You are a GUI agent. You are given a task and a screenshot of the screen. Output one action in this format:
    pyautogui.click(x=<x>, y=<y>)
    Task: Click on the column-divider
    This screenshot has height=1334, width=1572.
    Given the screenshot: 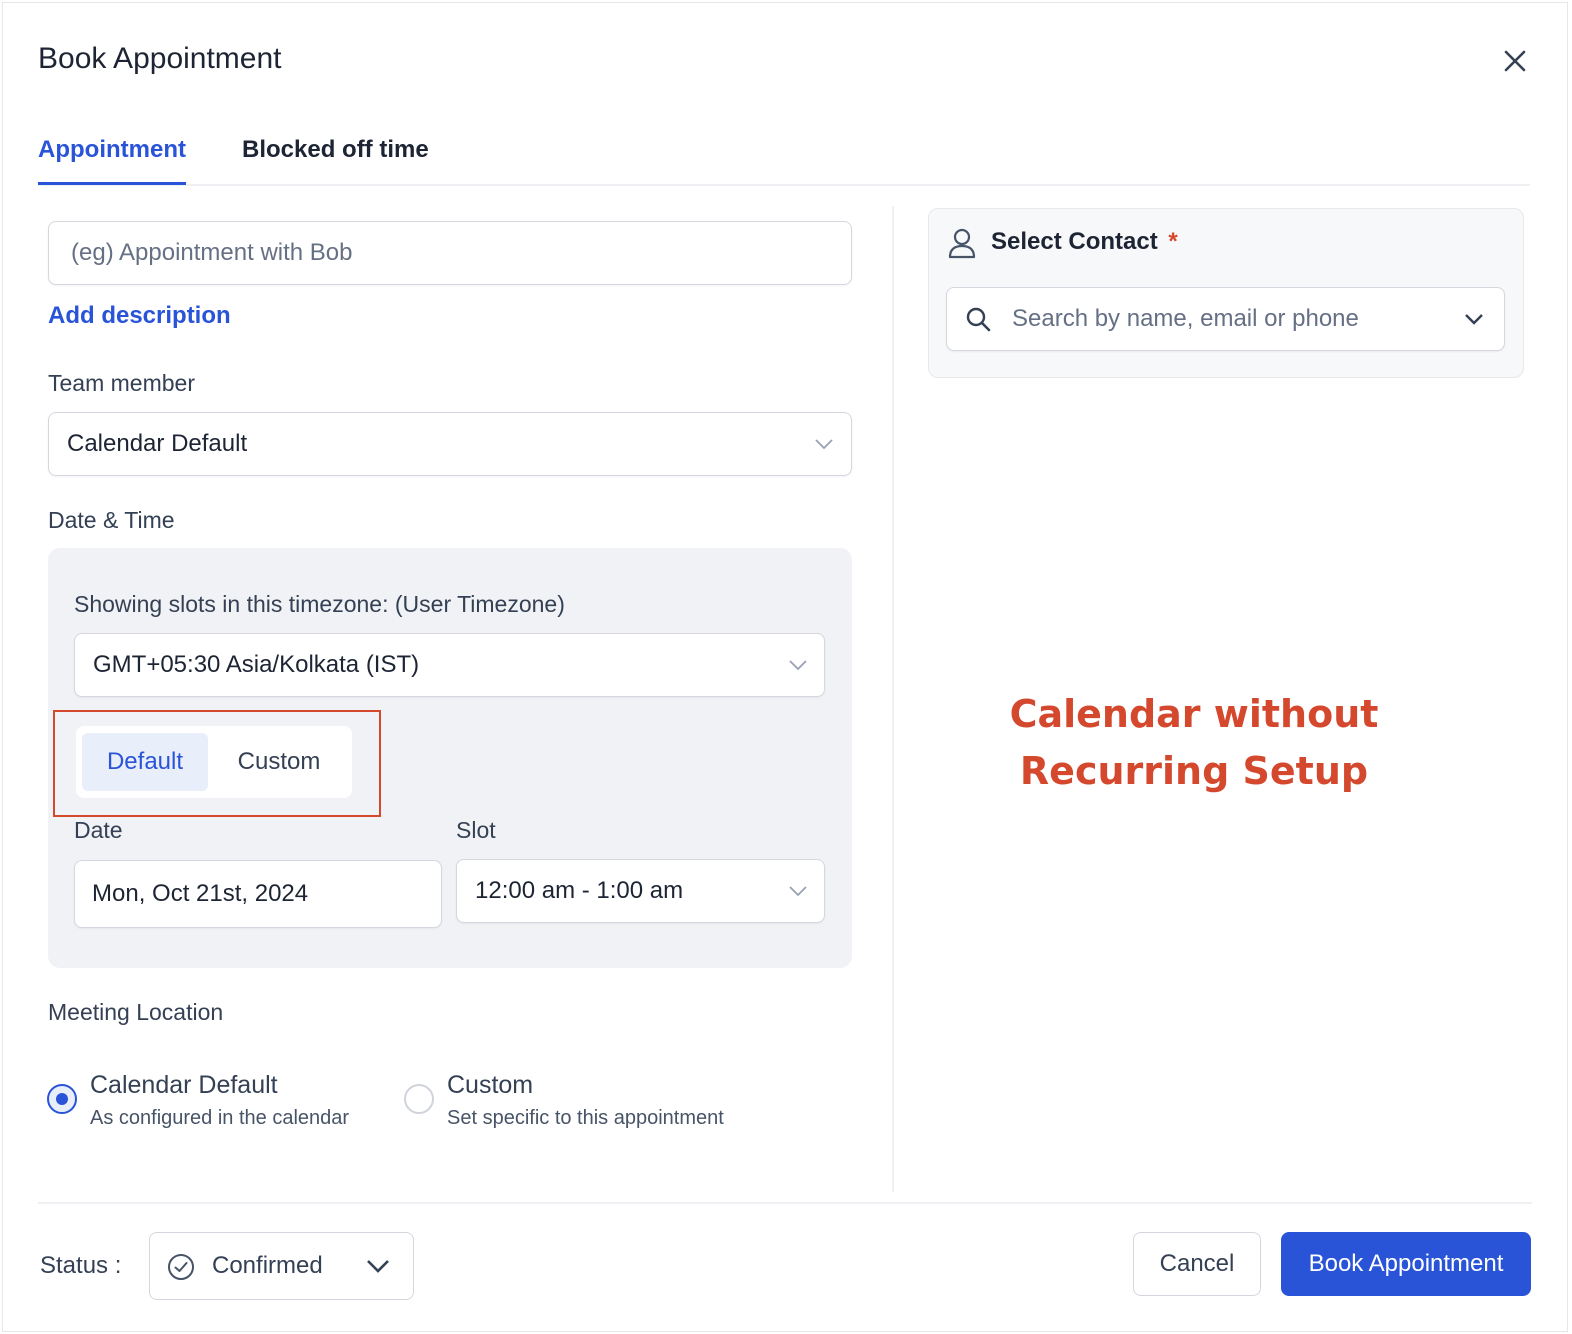 What is the action you would take?
    pyautogui.click(x=893, y=699)
    